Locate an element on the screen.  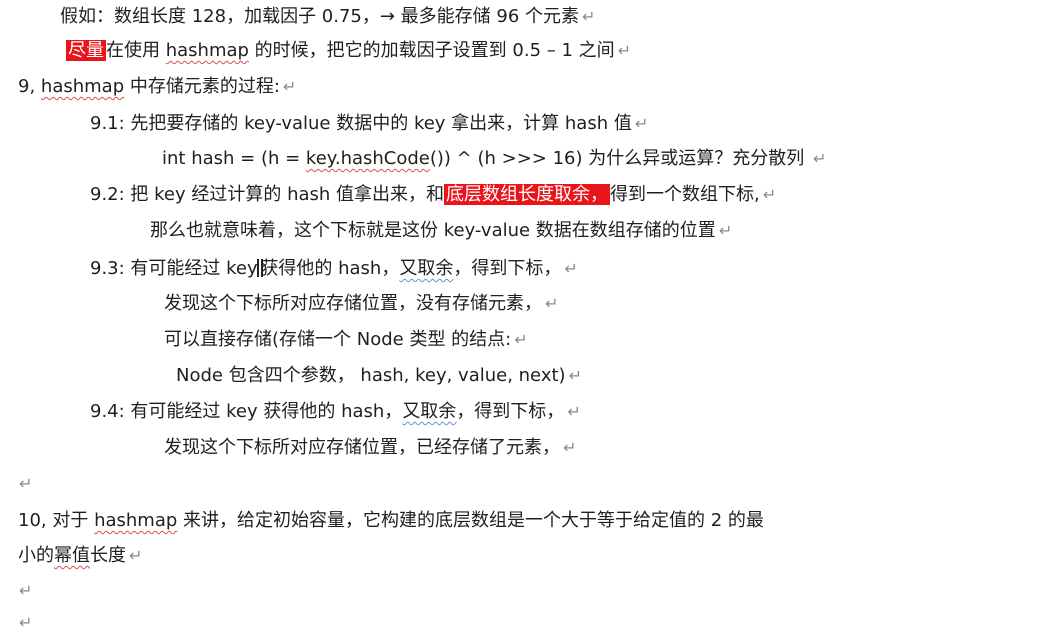
line-text: 得到一个数组下标, is located at coordinates (685, 194).